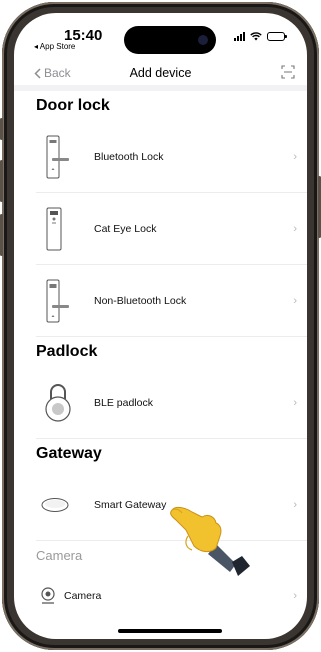 This screenshot has width=321, height=652. I want to click on list-item-label: Bluetooth Lock, so click(129, 156).